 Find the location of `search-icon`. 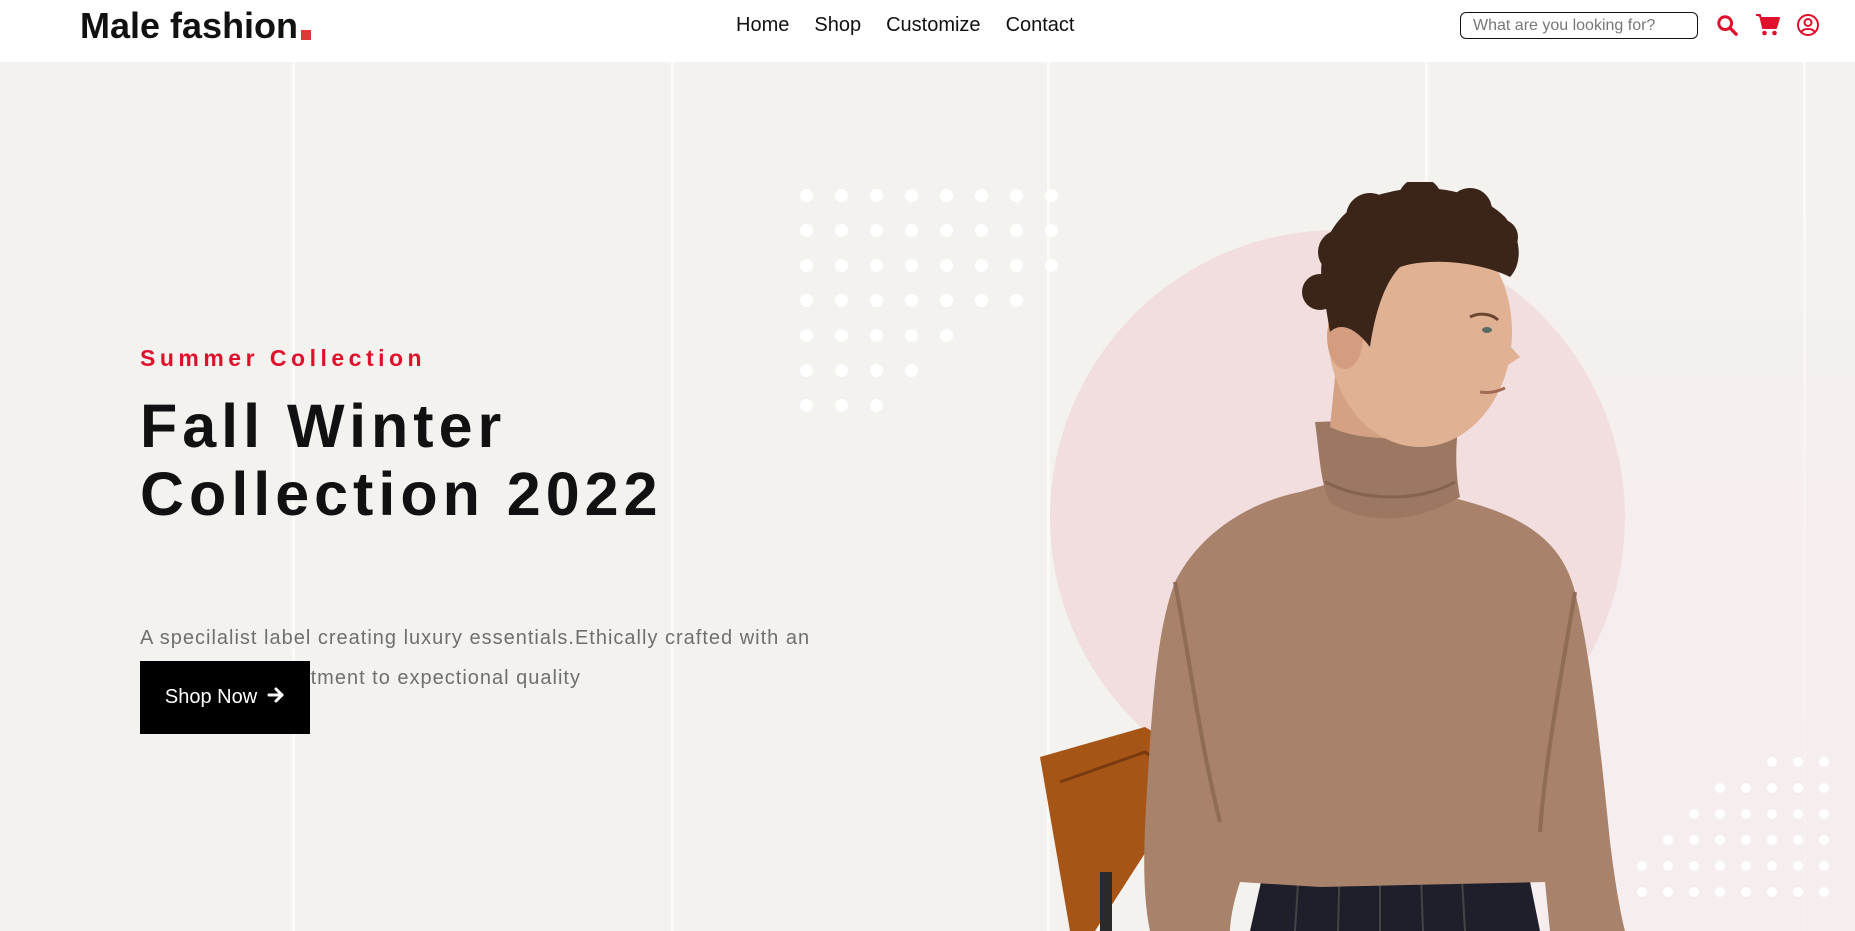

search-icon is located at coordinates (1727, 25).